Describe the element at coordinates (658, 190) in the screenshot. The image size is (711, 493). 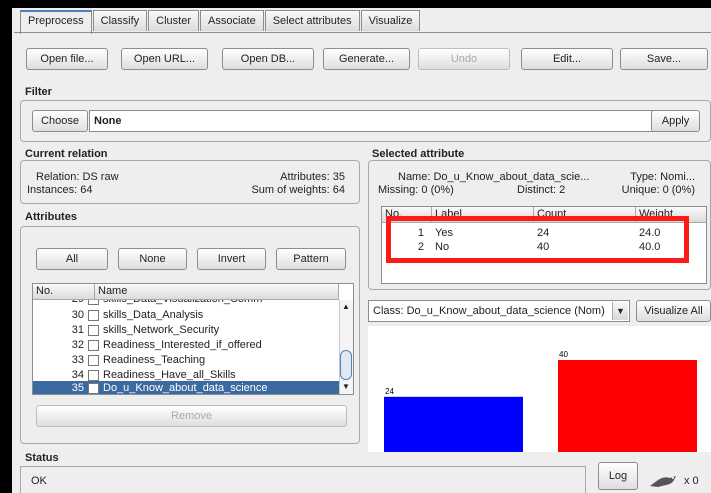
I see `attribute-unique: Unique: 0 (0%)` at that location.